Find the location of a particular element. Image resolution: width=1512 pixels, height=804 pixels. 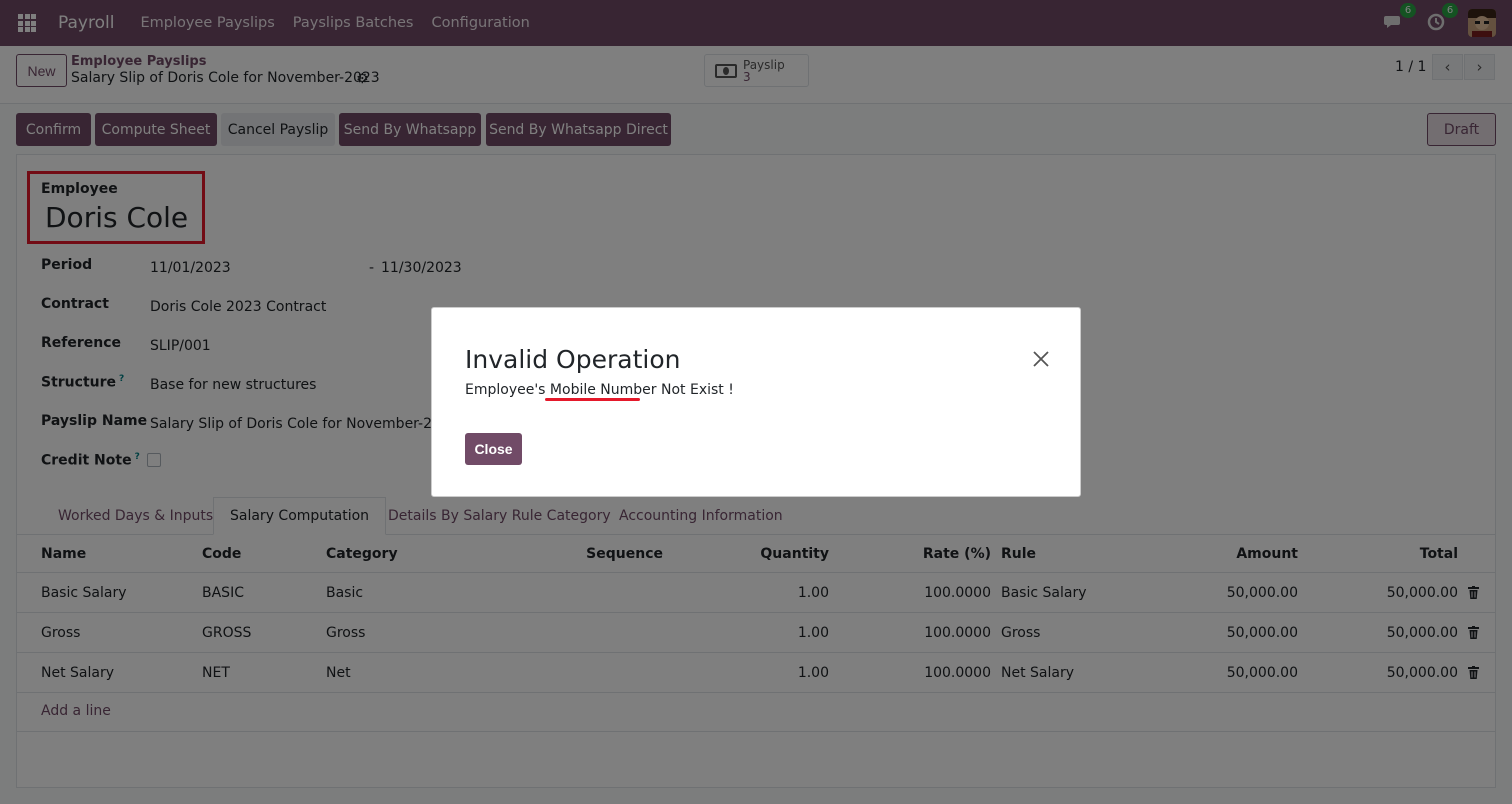

close-button: Close is located at coordinates (493, 449).